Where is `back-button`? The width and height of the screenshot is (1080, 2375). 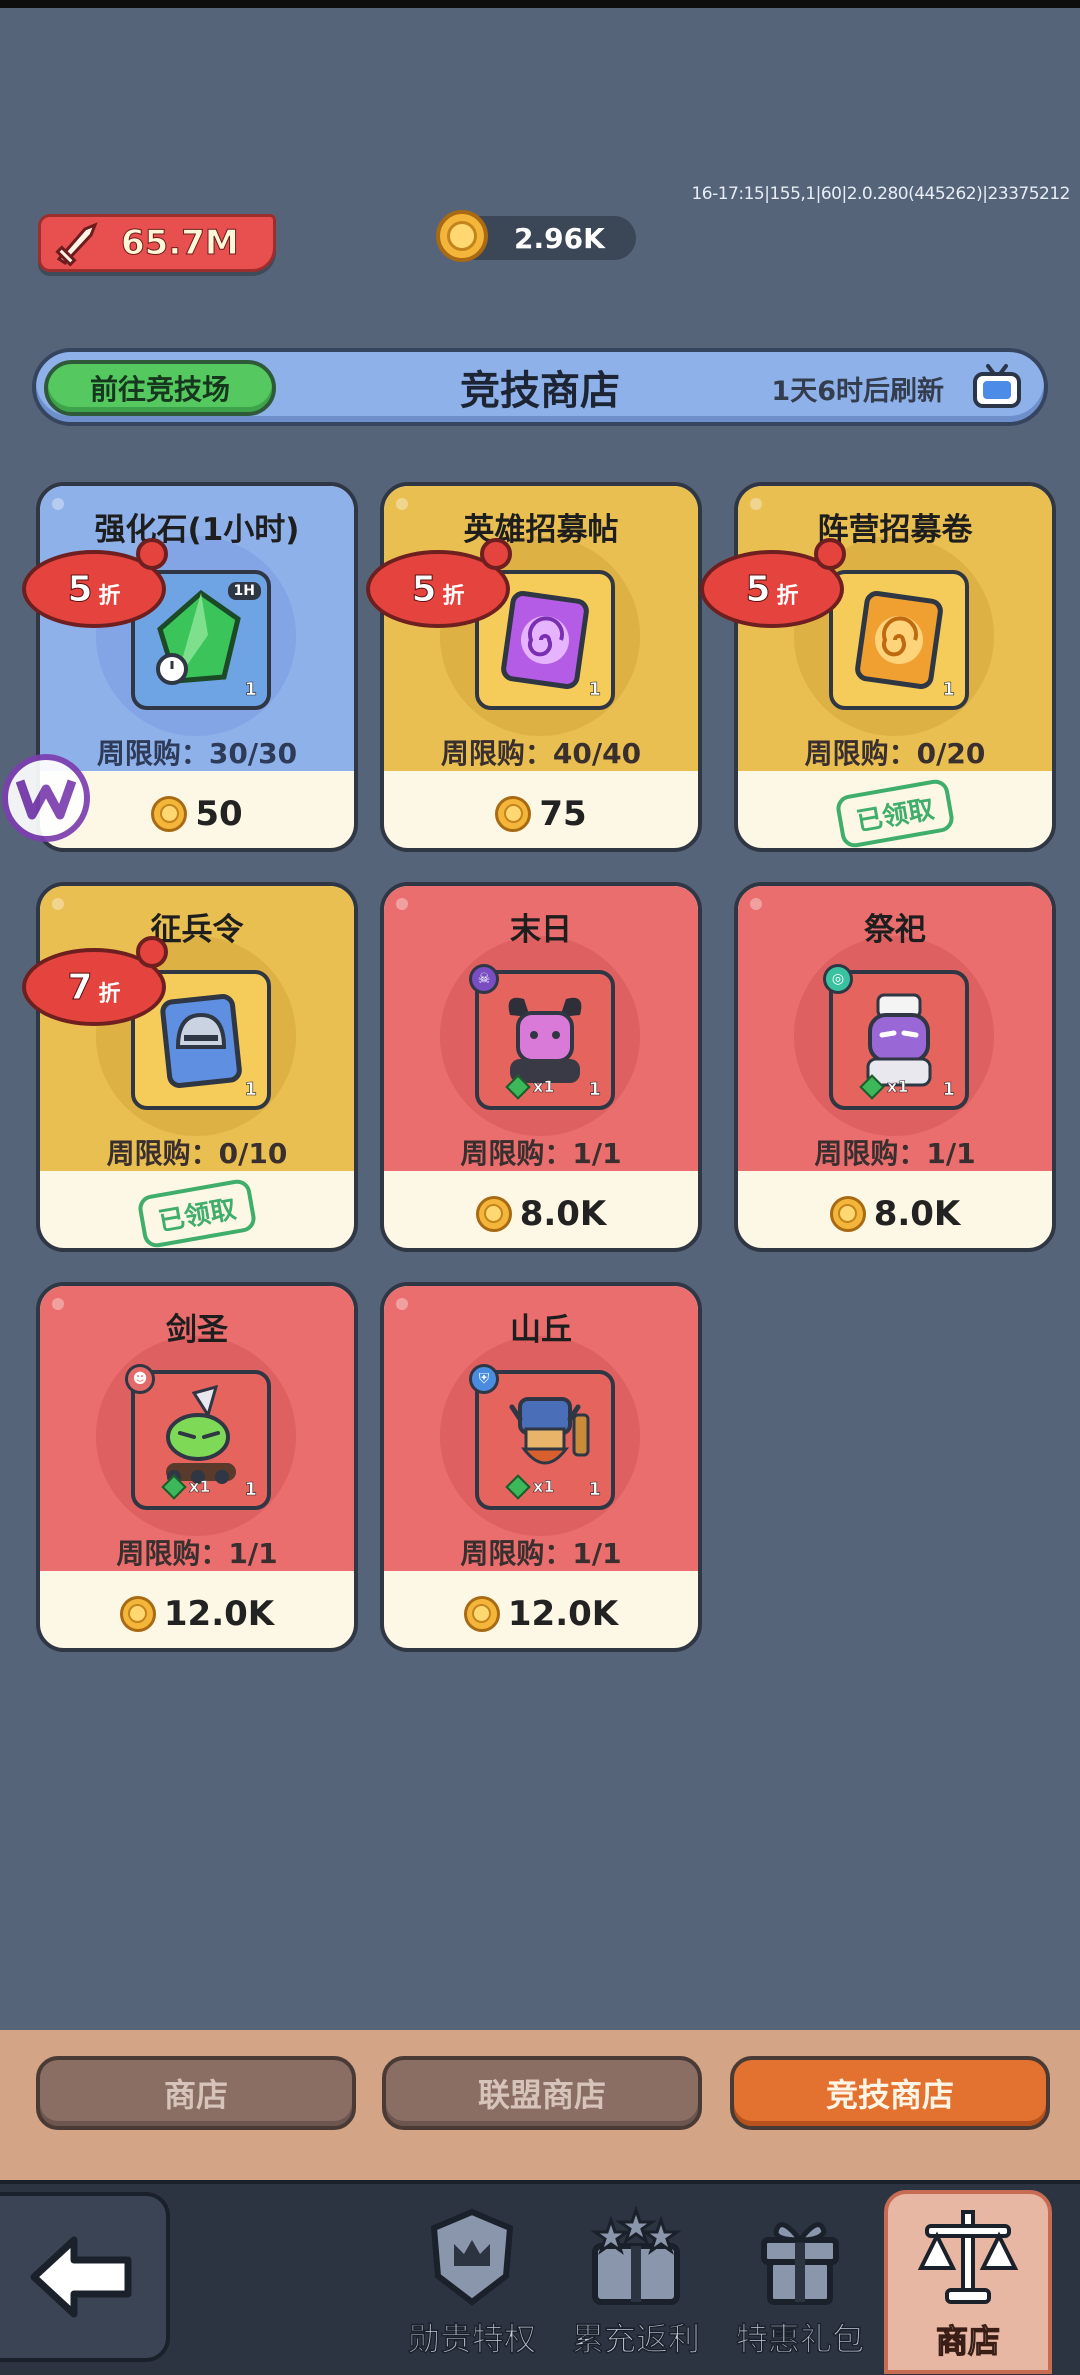 back-button is located at coordinates (85, 2277).